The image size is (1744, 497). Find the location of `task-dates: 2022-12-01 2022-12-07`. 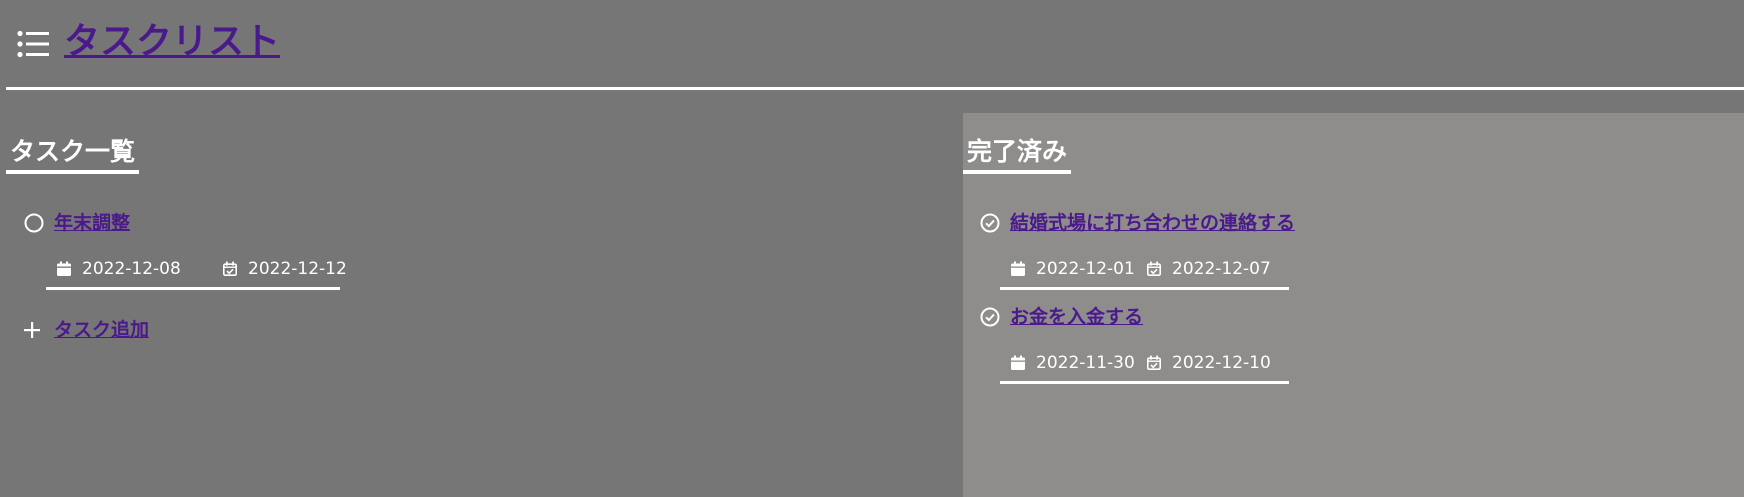

task-dates: 2022-12-01 2022-12-07 is located at coordinates (1144, 271).